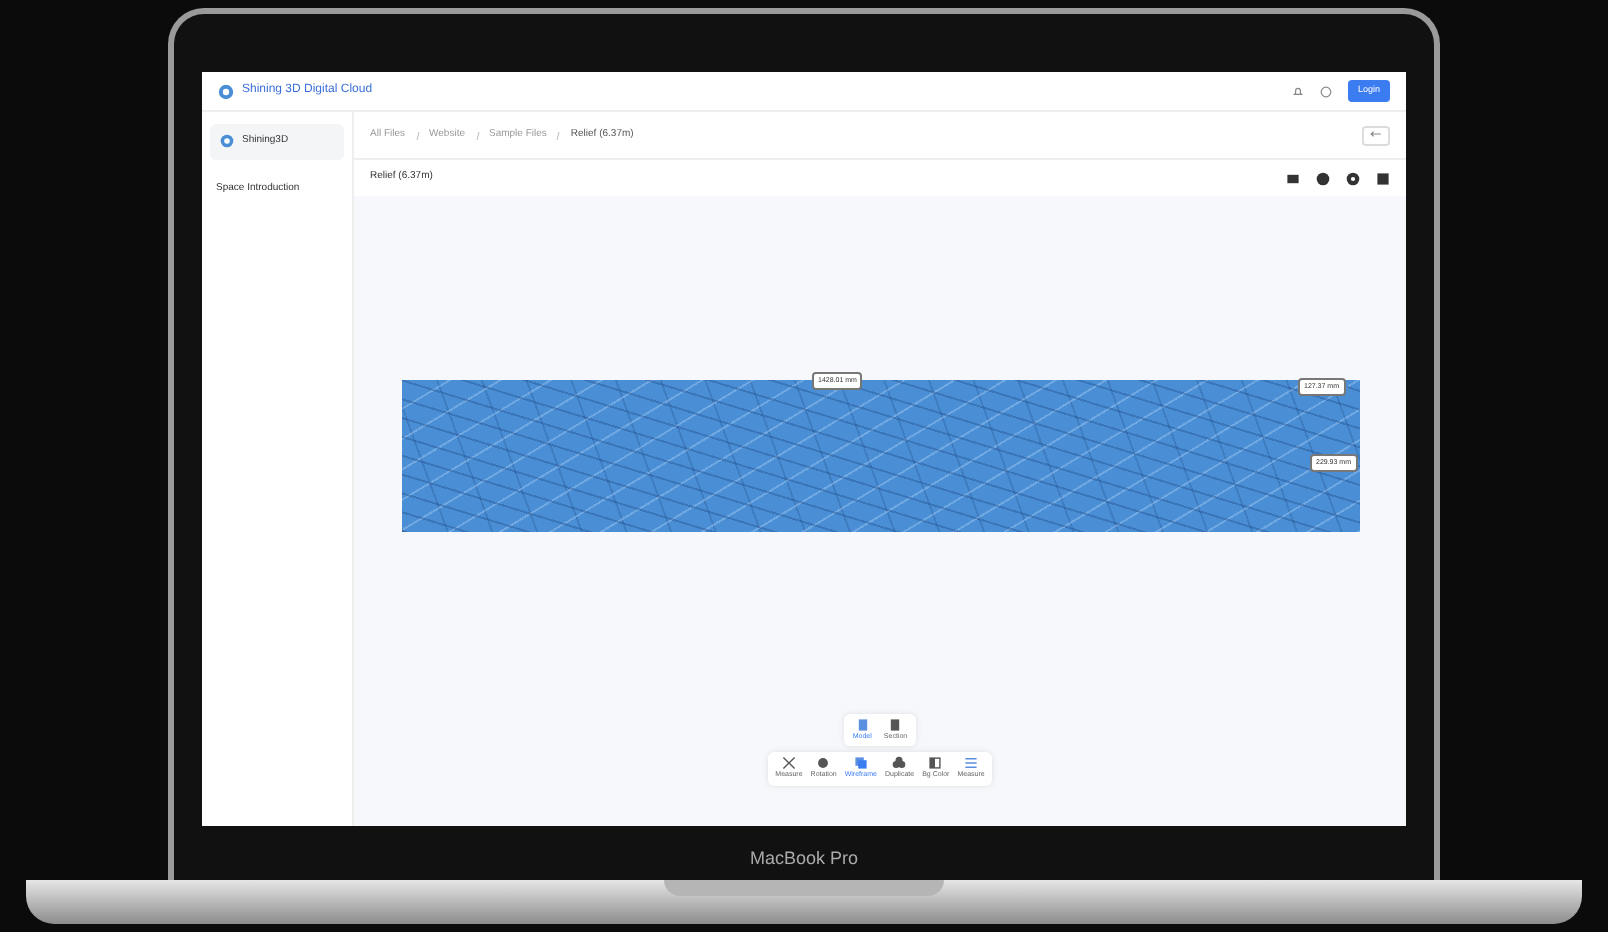  I want to click on help-icon, so click(1325, 91).